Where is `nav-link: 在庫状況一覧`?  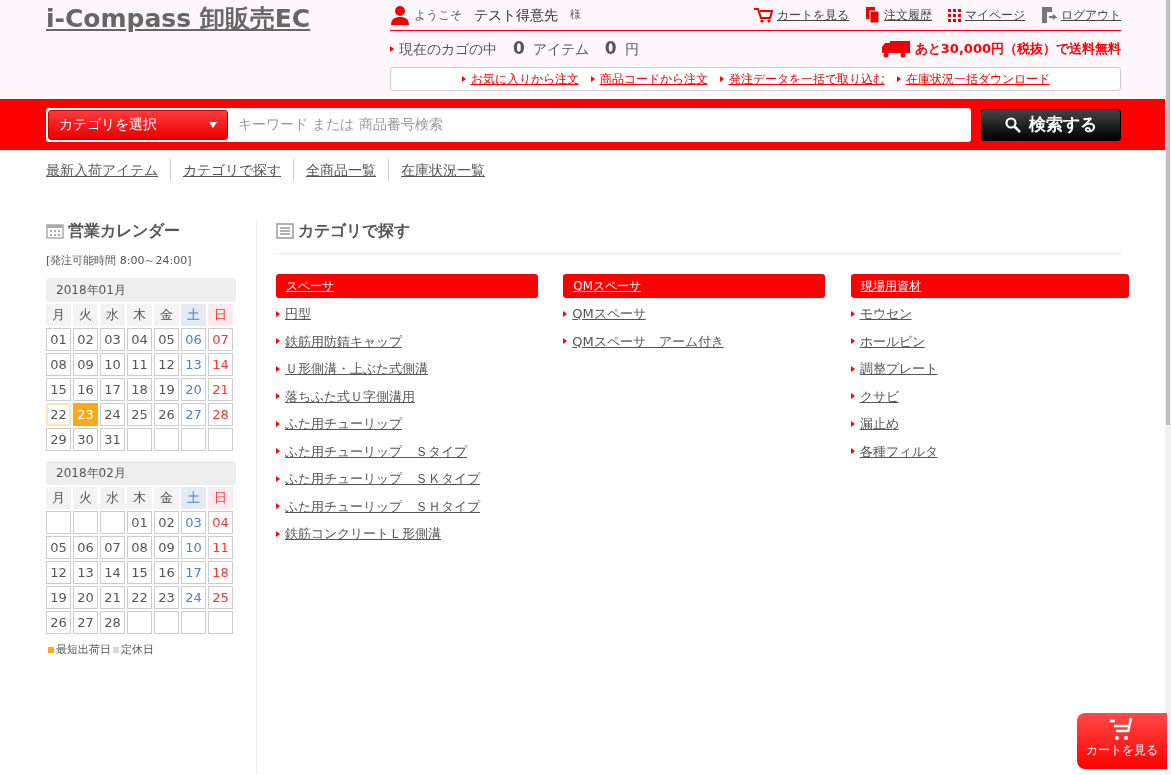 nav-link: 在庫状況一覧 is located at coordinates (442, 170).